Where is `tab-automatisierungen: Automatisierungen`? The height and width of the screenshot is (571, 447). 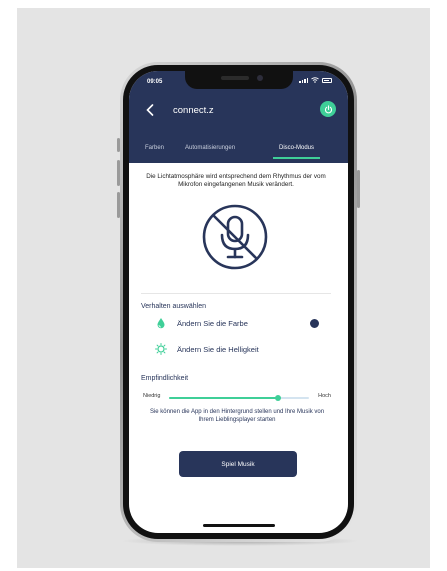
tab-automatisierungen: Automatisierungen is located at coordinates (210, 148).